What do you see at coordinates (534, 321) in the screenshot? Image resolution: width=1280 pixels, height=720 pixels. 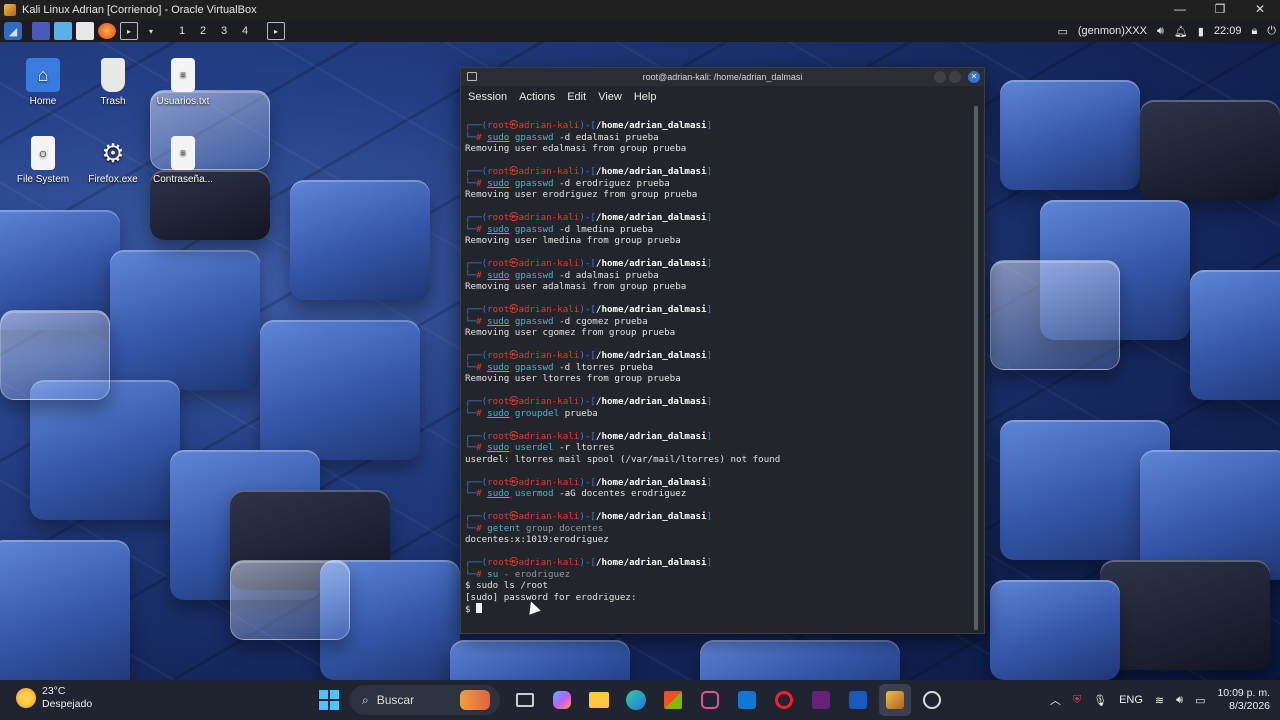 I see `command-name: gpasswd` at bounding box center [534, 321].